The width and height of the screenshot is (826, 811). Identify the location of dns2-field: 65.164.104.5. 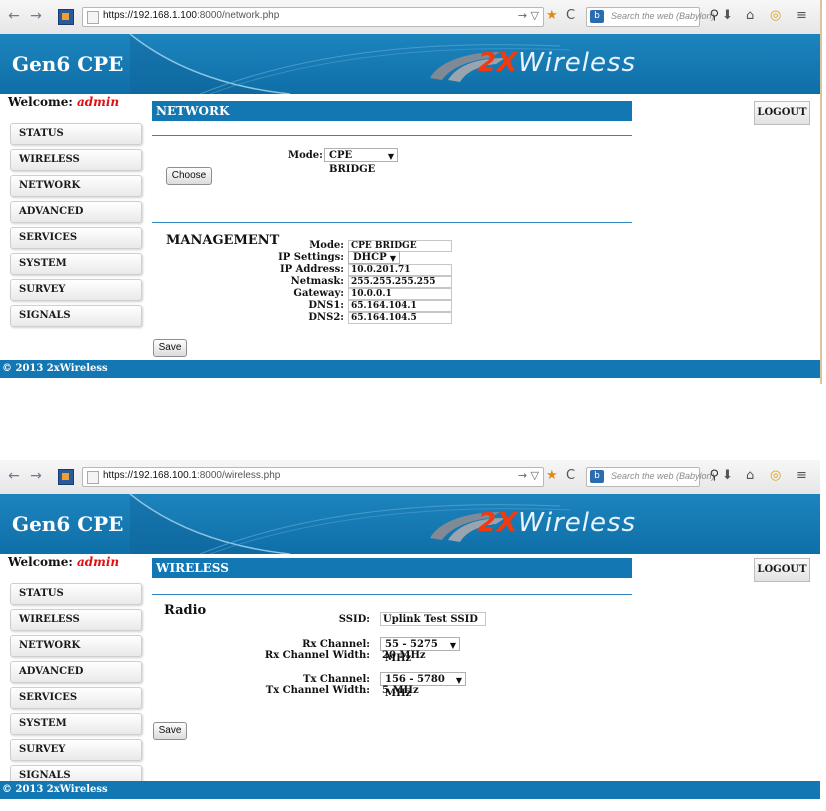
(400, 318).